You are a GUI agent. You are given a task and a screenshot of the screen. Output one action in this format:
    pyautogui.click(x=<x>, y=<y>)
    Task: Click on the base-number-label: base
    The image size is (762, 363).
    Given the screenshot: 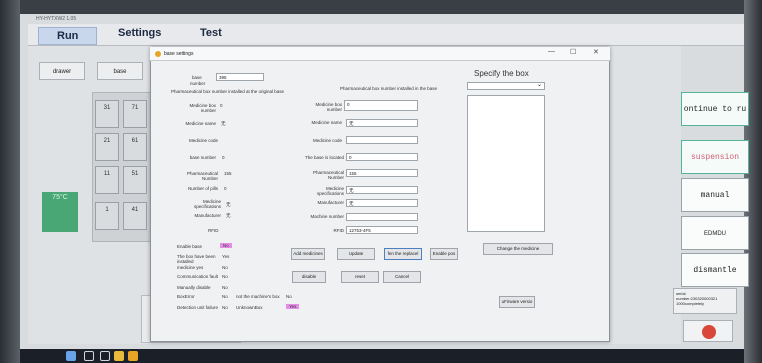 What is the action you would take?
    pyautogui.click(x=197, y=77)
    